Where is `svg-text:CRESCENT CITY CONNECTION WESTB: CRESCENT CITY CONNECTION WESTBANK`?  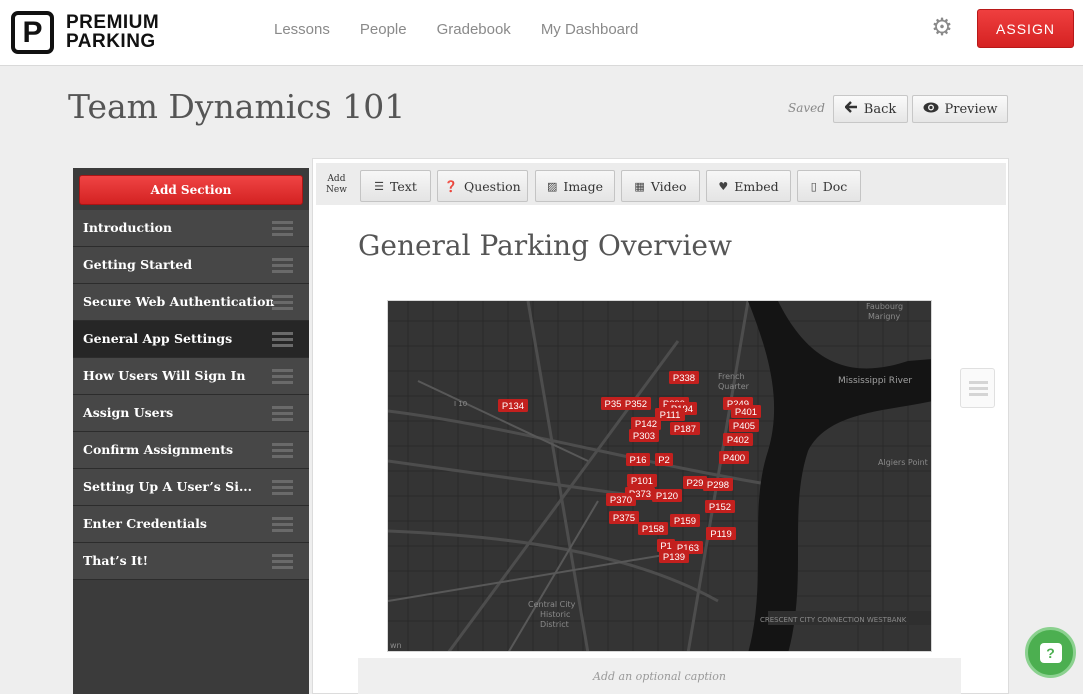
svg-text:CRESCENT CITY CONNECTION WESTB: CRESCENT CITY CONNECTION WESTBANK is located at coordinates (833, 620).